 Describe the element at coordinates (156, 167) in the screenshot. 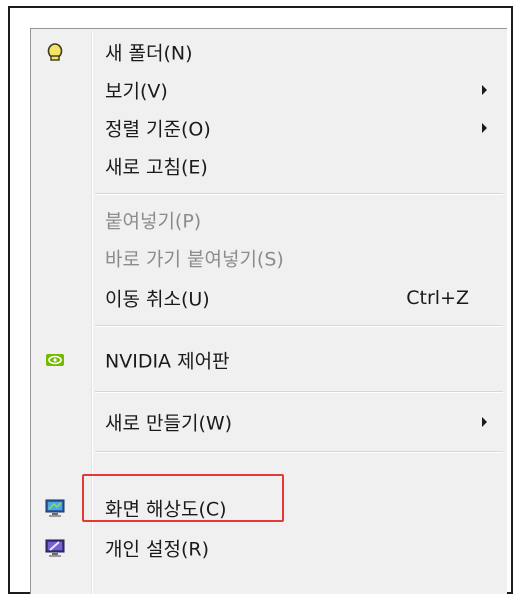

I see `menu-item-label: 새로 고침(E)` at that location.